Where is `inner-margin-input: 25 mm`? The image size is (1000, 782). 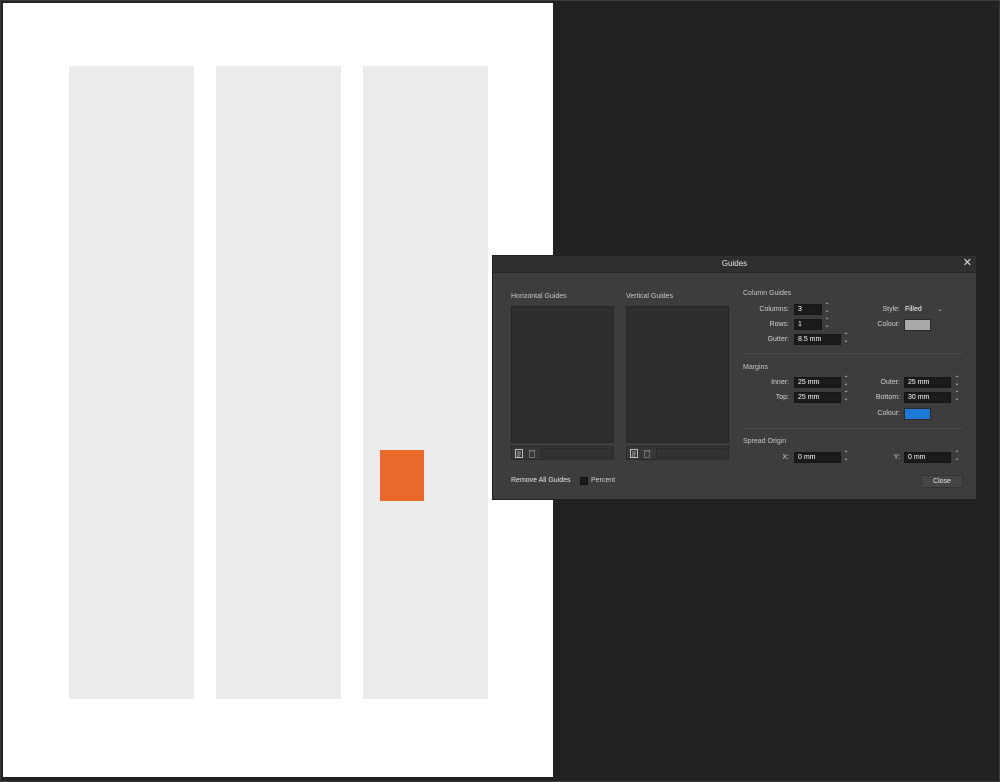
inner-margin-input: 25 mm is located at coordinates (817, 382).